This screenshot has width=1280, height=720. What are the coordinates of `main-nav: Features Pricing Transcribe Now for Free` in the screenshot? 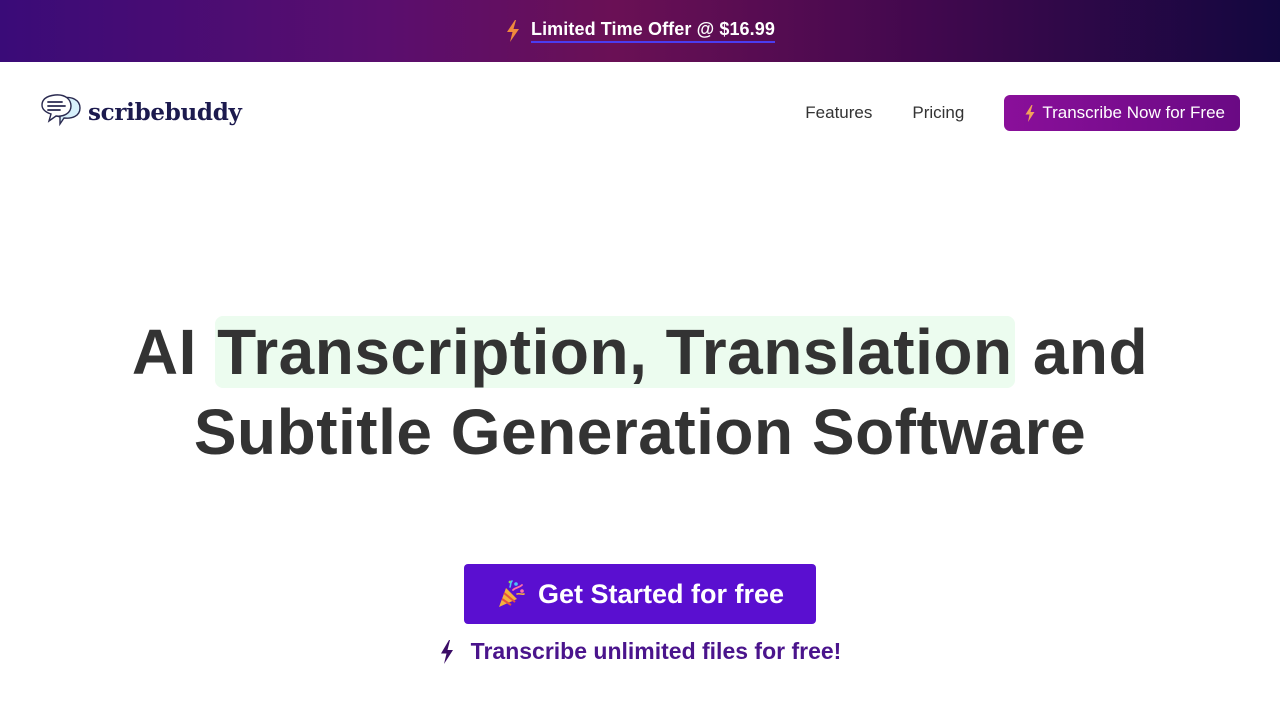 It's located at (1022, 113).